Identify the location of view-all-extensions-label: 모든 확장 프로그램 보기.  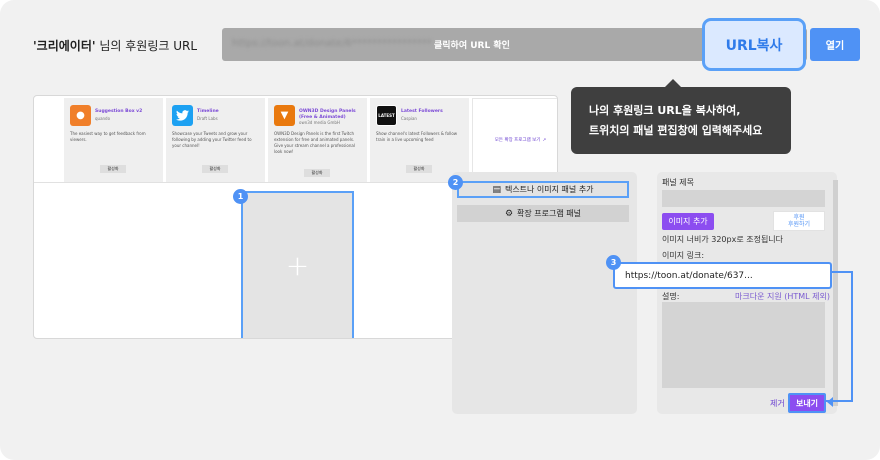
(517, 140).